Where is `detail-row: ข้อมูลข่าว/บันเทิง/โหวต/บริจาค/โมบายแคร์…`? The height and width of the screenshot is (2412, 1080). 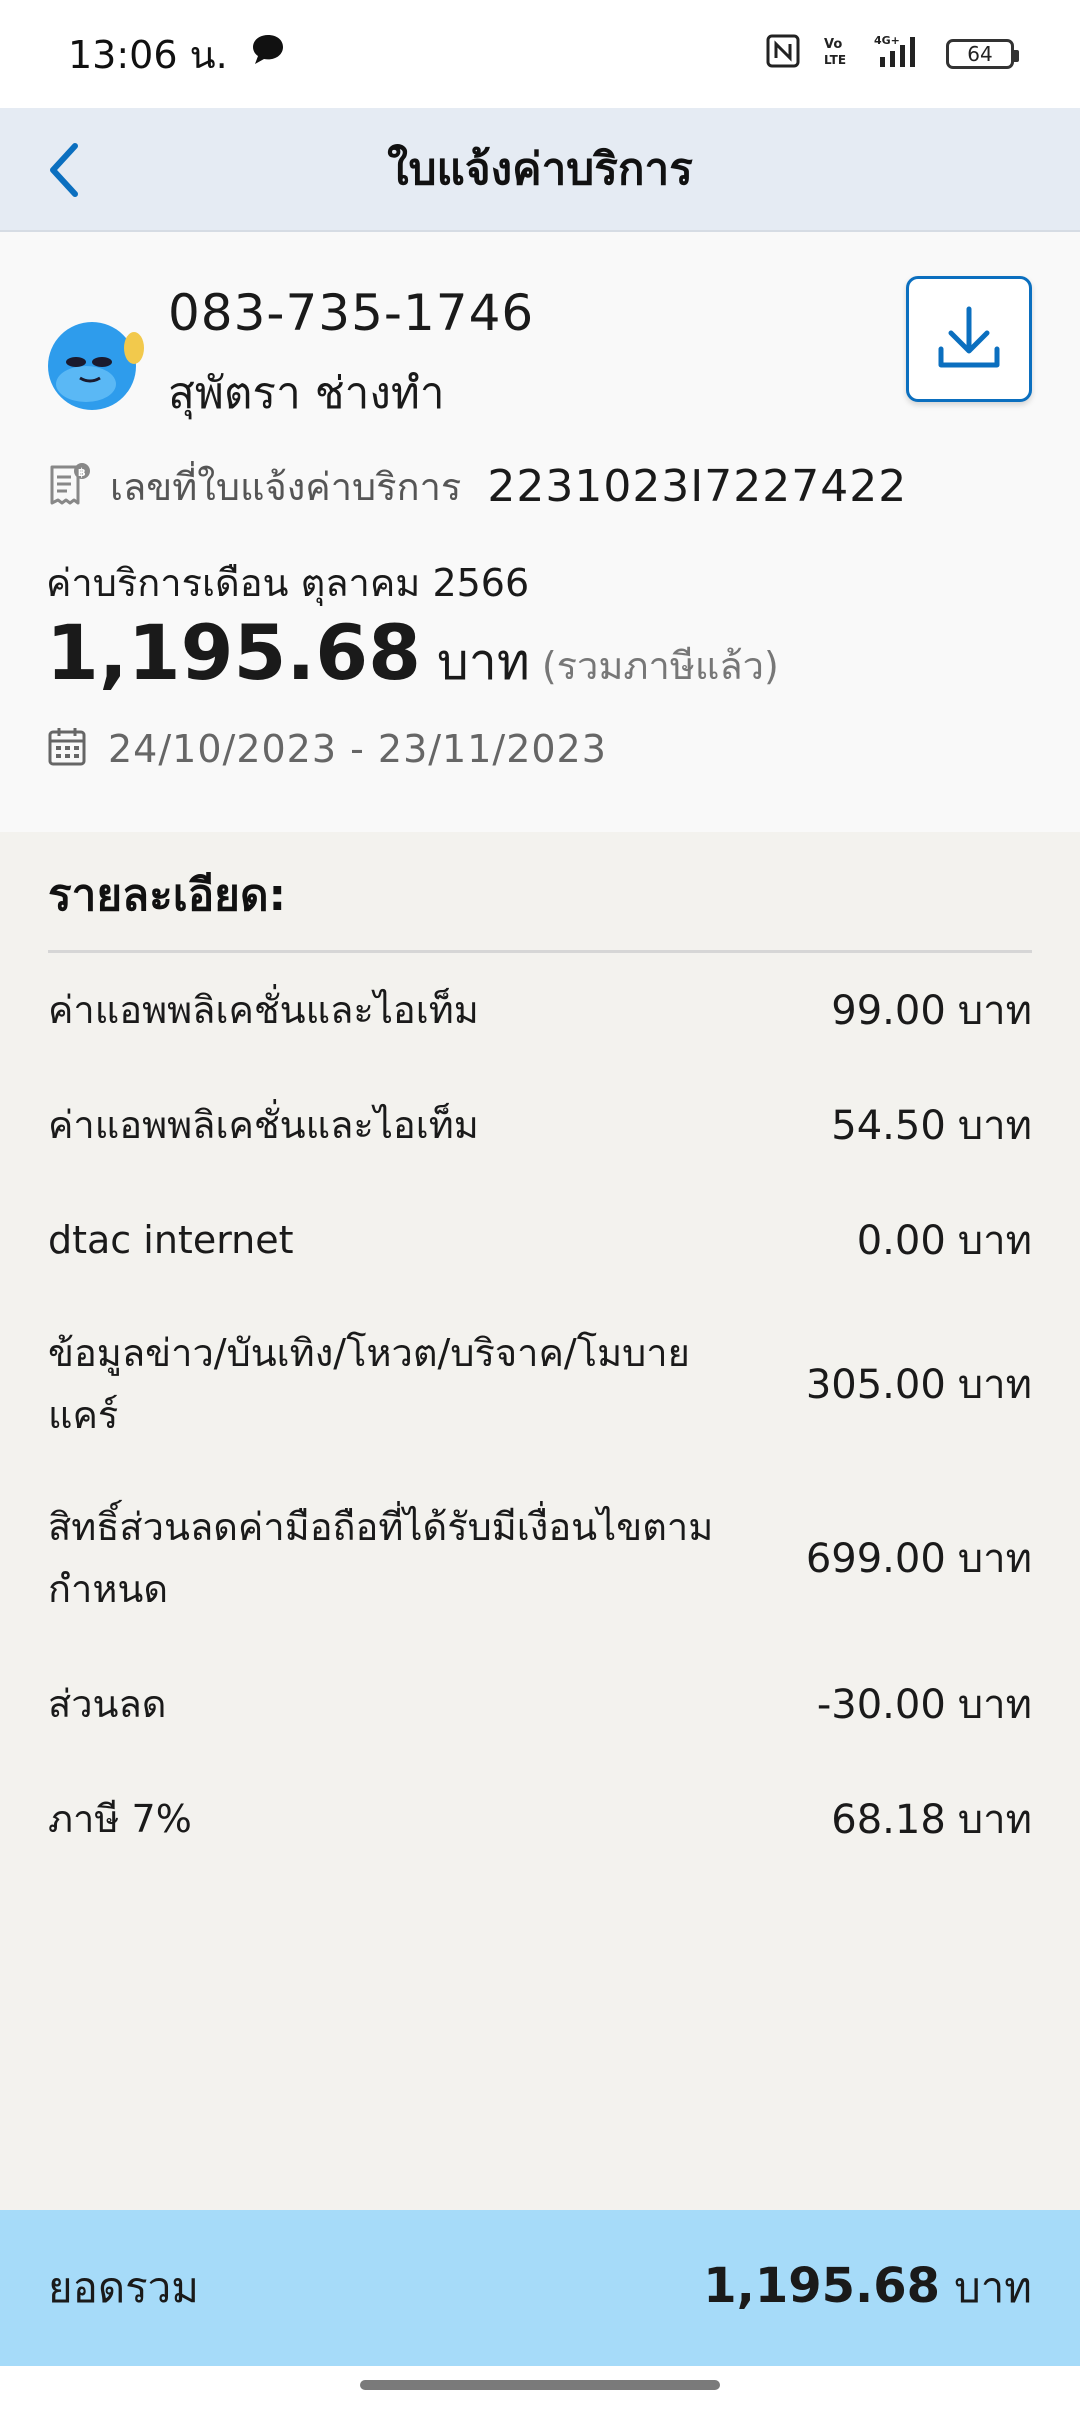
detail-row: ข้อมูลข่าว/บันเทิง/โหวต/บริจาค/โมบายแคร์… is located at coordinates (540, 1384).